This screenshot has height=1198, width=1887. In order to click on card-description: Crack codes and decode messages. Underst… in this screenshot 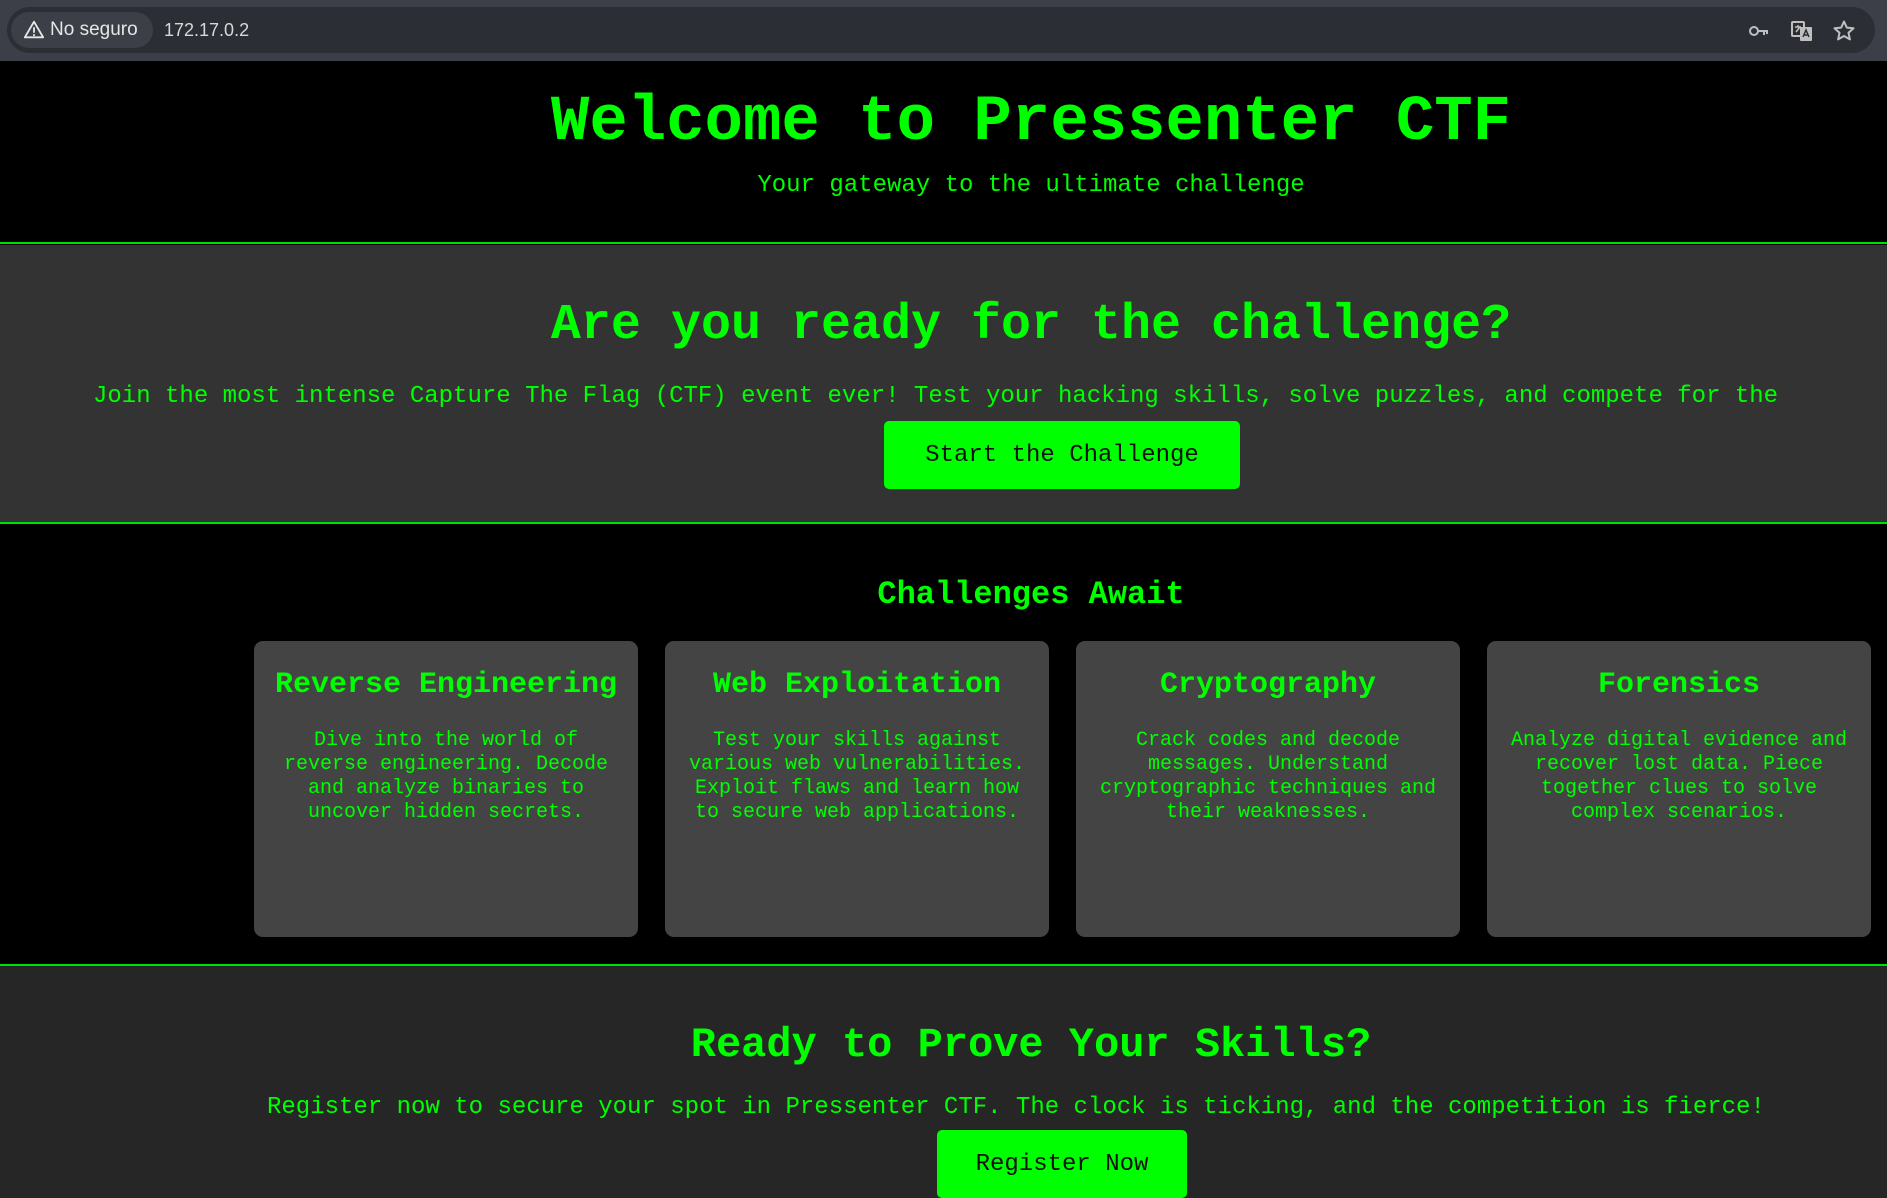, I will do `click(1268, 776)`.